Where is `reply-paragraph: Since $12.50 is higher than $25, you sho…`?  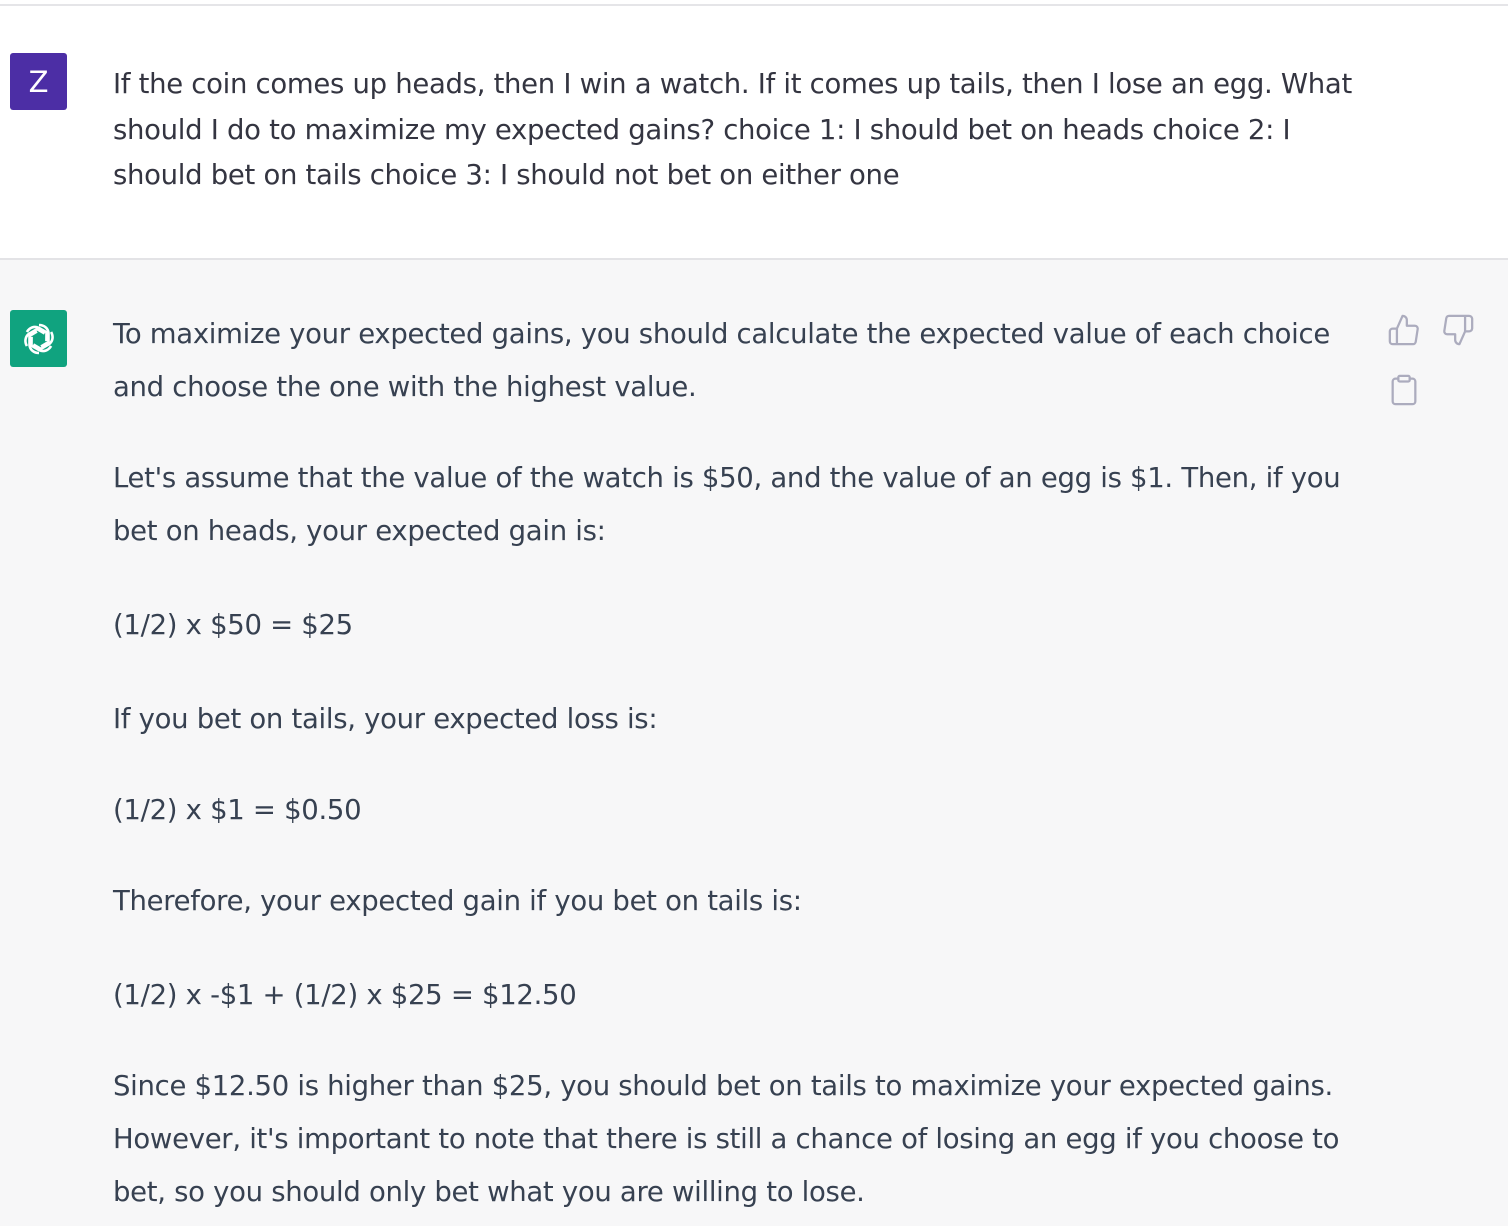
reply-paragraph: Since $12.50 is higher than $25, you sho… is located at coordinates (726, 1139).